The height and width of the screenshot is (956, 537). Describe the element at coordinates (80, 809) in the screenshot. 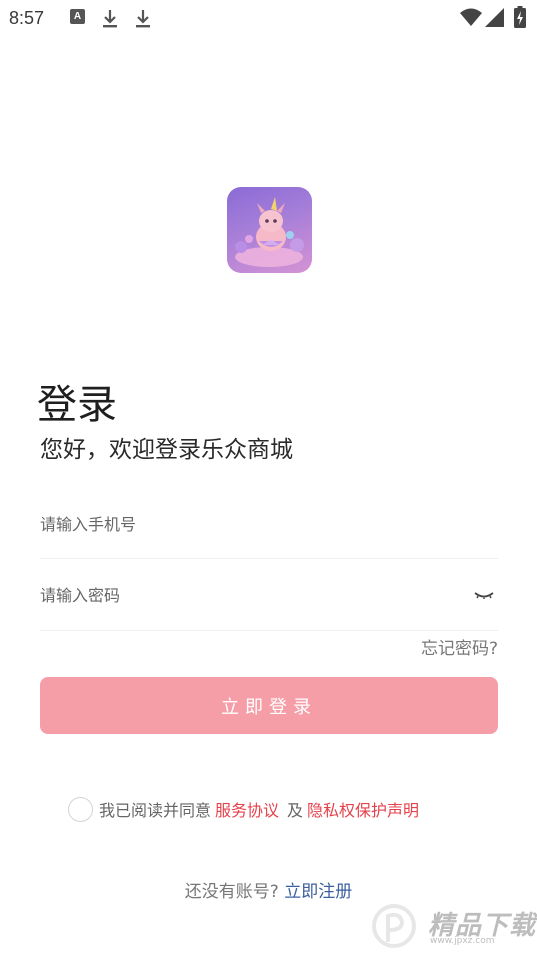

I see `agreement-checkbox` at that location.